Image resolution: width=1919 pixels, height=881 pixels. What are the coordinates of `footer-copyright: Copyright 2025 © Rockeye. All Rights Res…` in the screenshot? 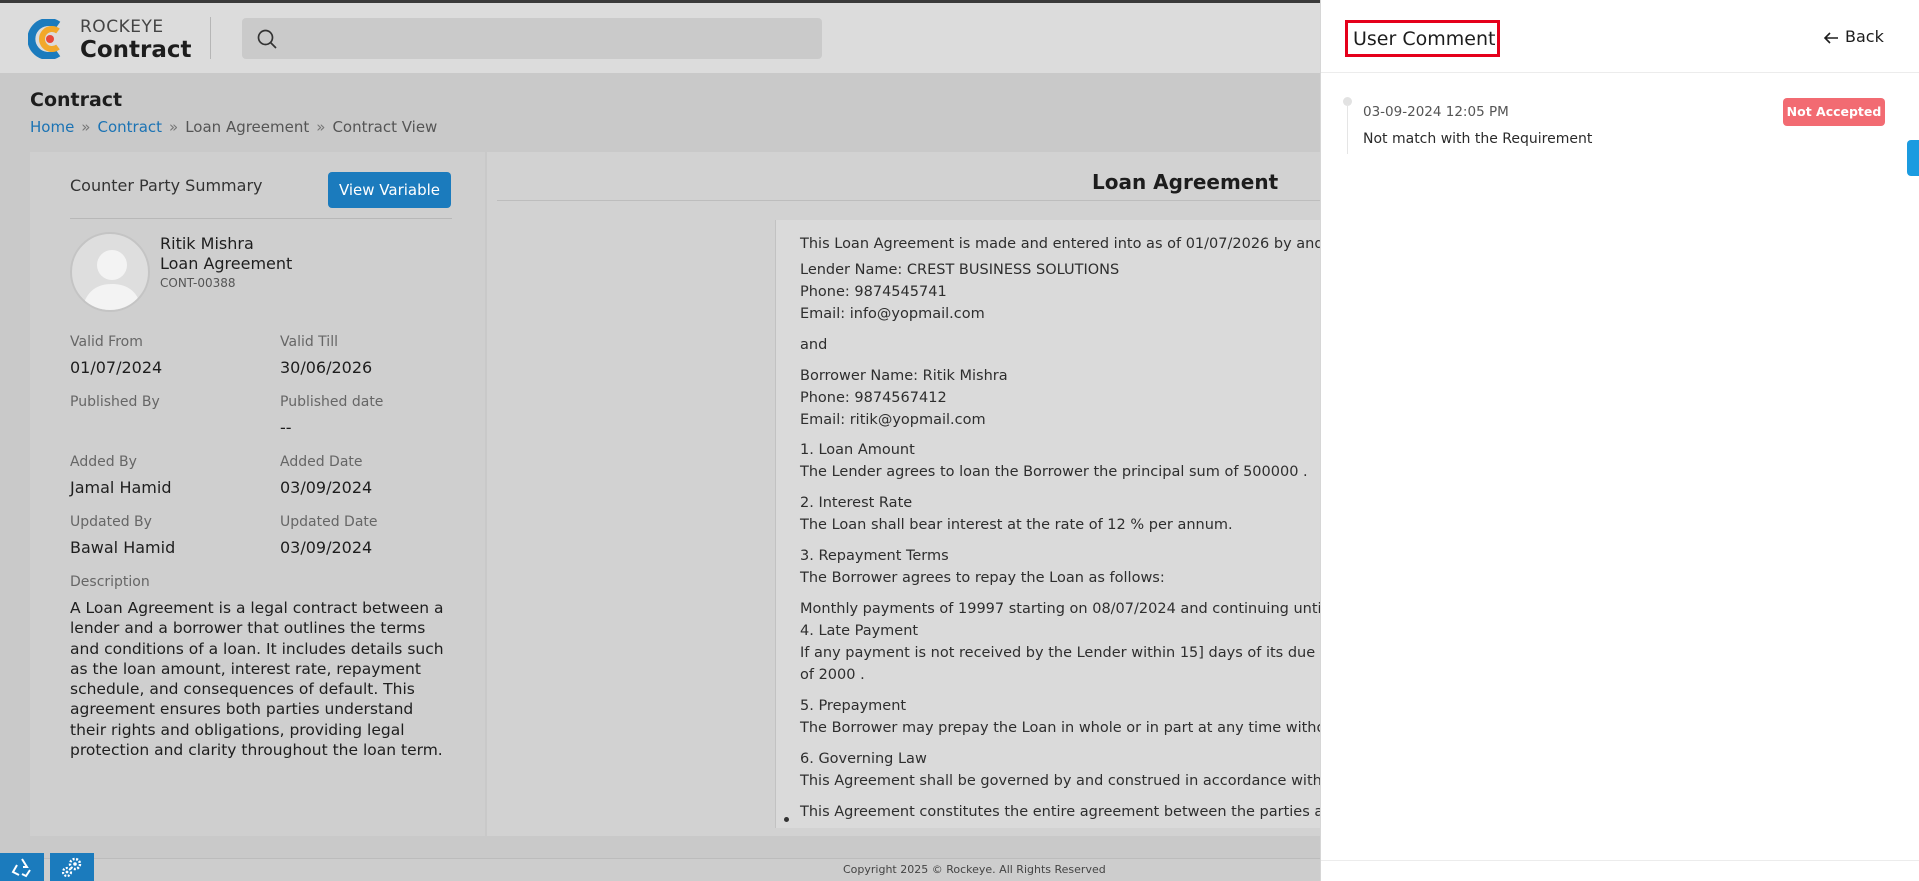 It's located at (974, 869).